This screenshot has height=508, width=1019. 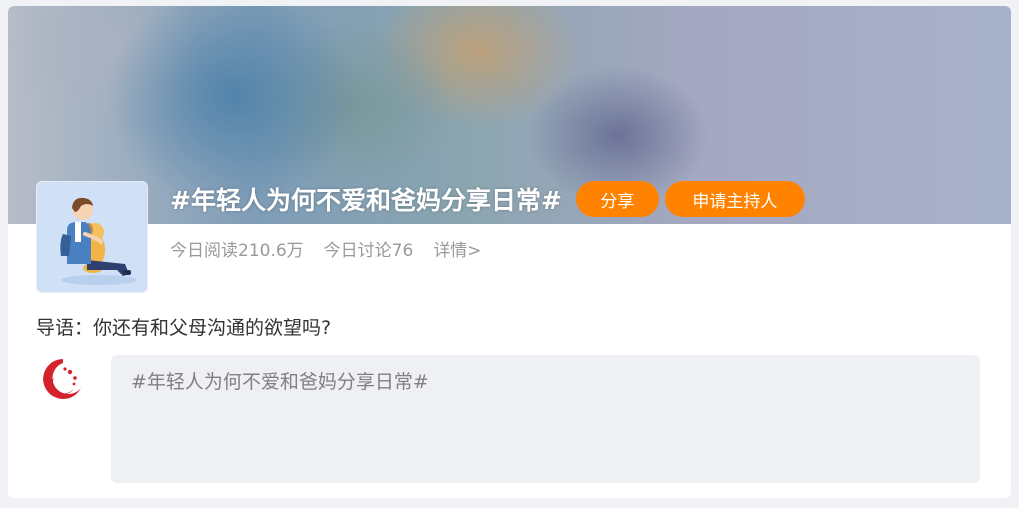 I want to click on intro-label: 导语：, so click(x=65, y=328).